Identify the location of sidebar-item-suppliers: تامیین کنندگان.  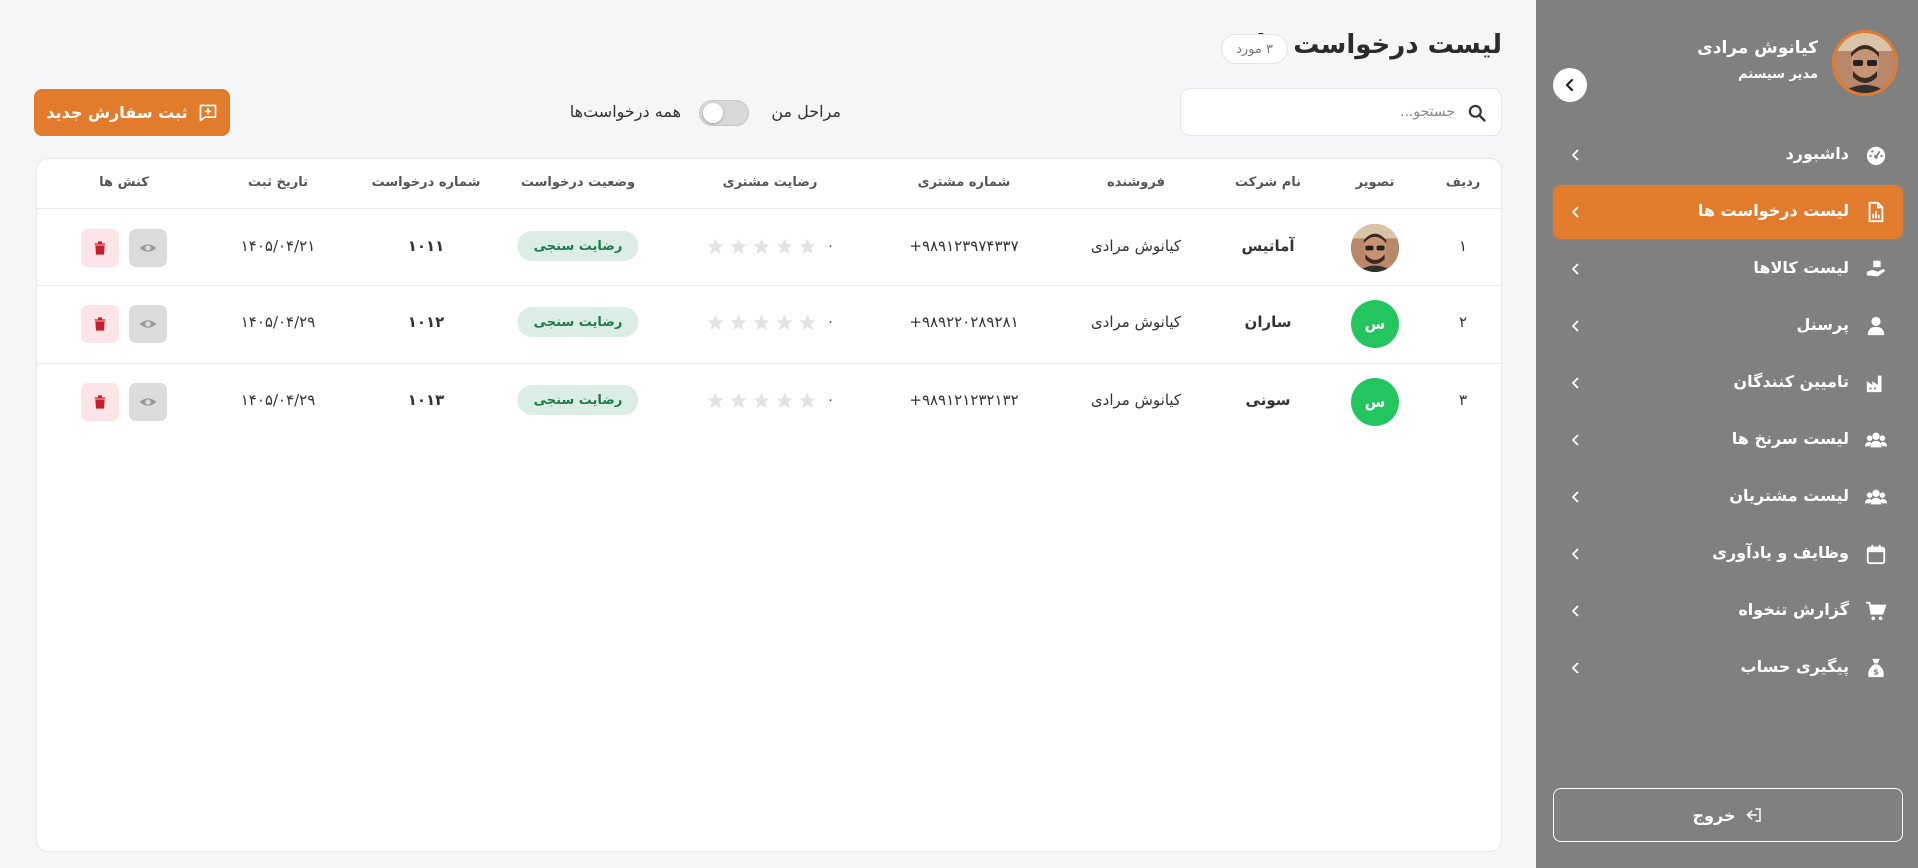
(1728, 383).